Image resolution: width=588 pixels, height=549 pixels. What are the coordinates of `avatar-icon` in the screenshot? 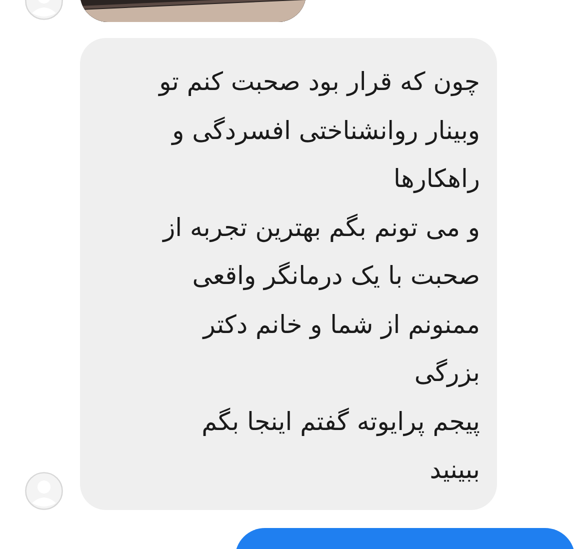 It's located at (44, 491).